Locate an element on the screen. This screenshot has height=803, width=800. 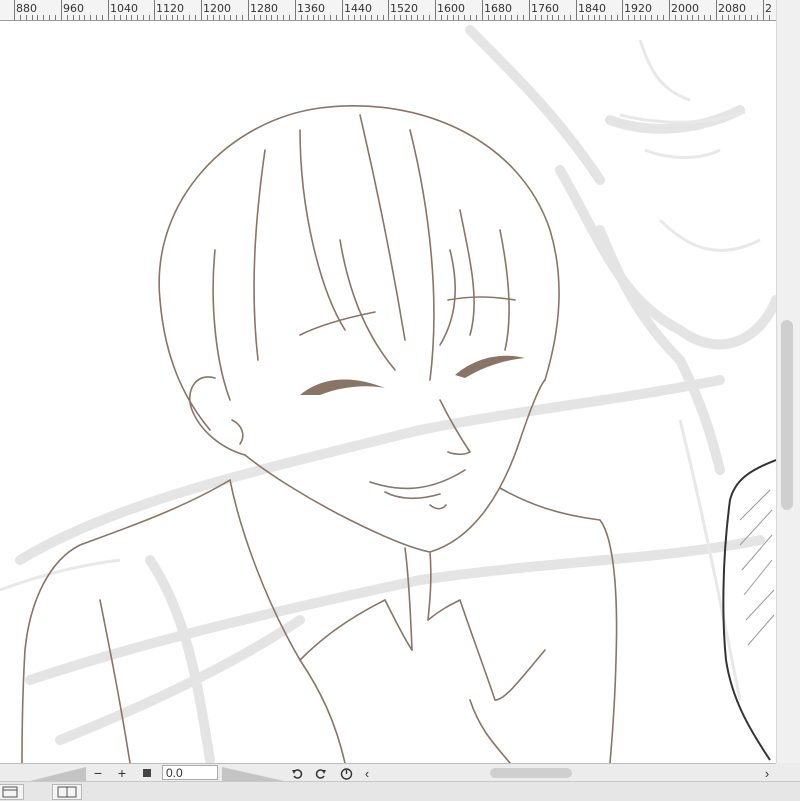
vertical-scroll-thumb is located at coordinates (787, 415).